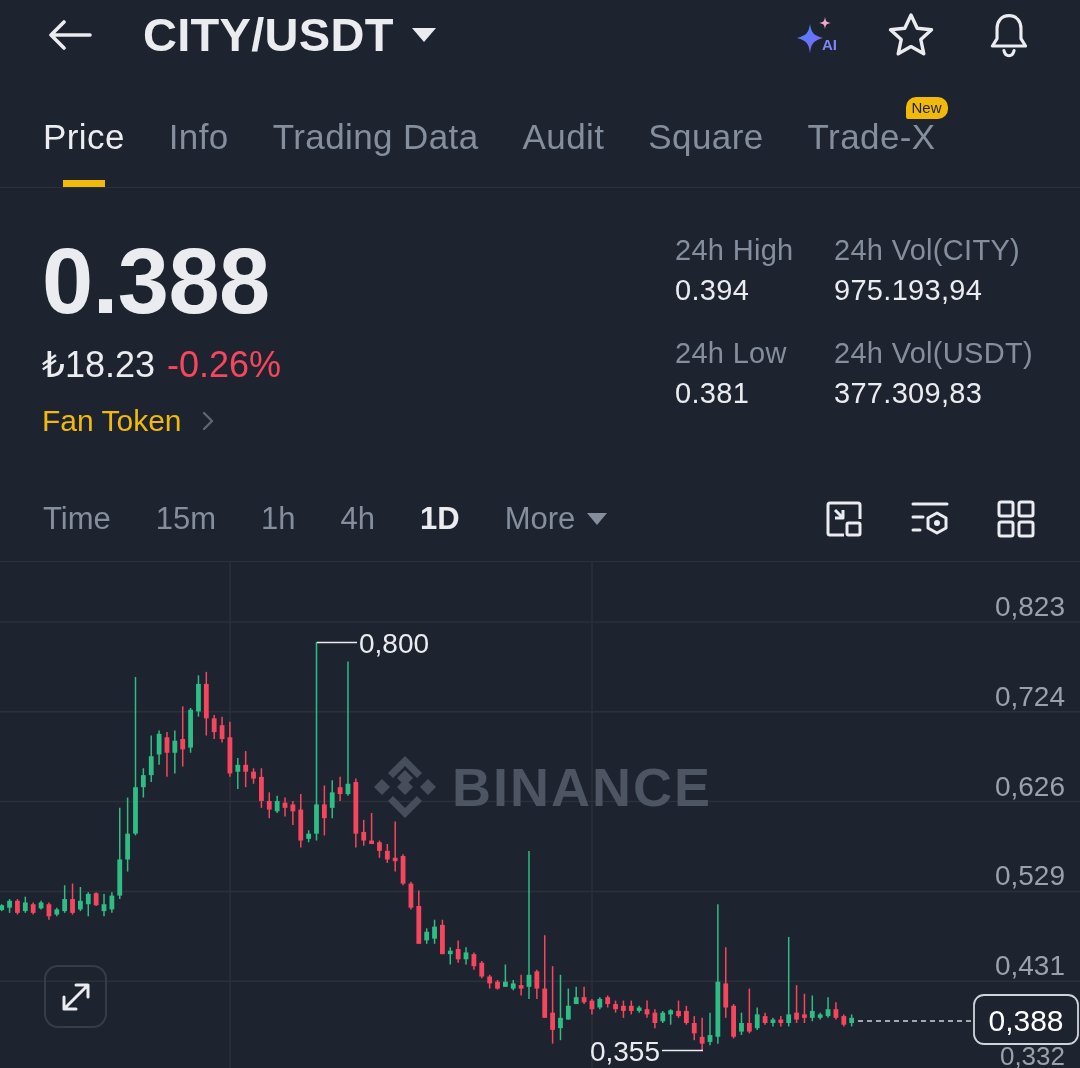  Describe the element at coordinates (1029, 786) in the screenshot. I see `y-axis-label: 0,626` at that location.